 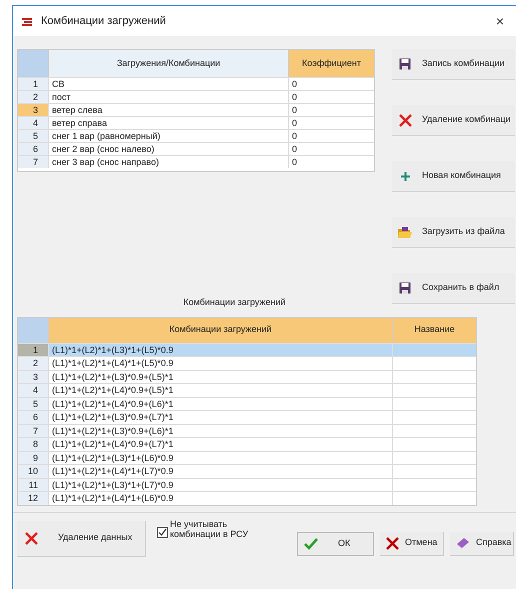 What do you see at coordinates (247, 457) in the screenshot?
I see `table-row: 9 (L1)*1+(L2)*1+(L3)*1+(L6)*0.9` at bounding box center [247, 457].